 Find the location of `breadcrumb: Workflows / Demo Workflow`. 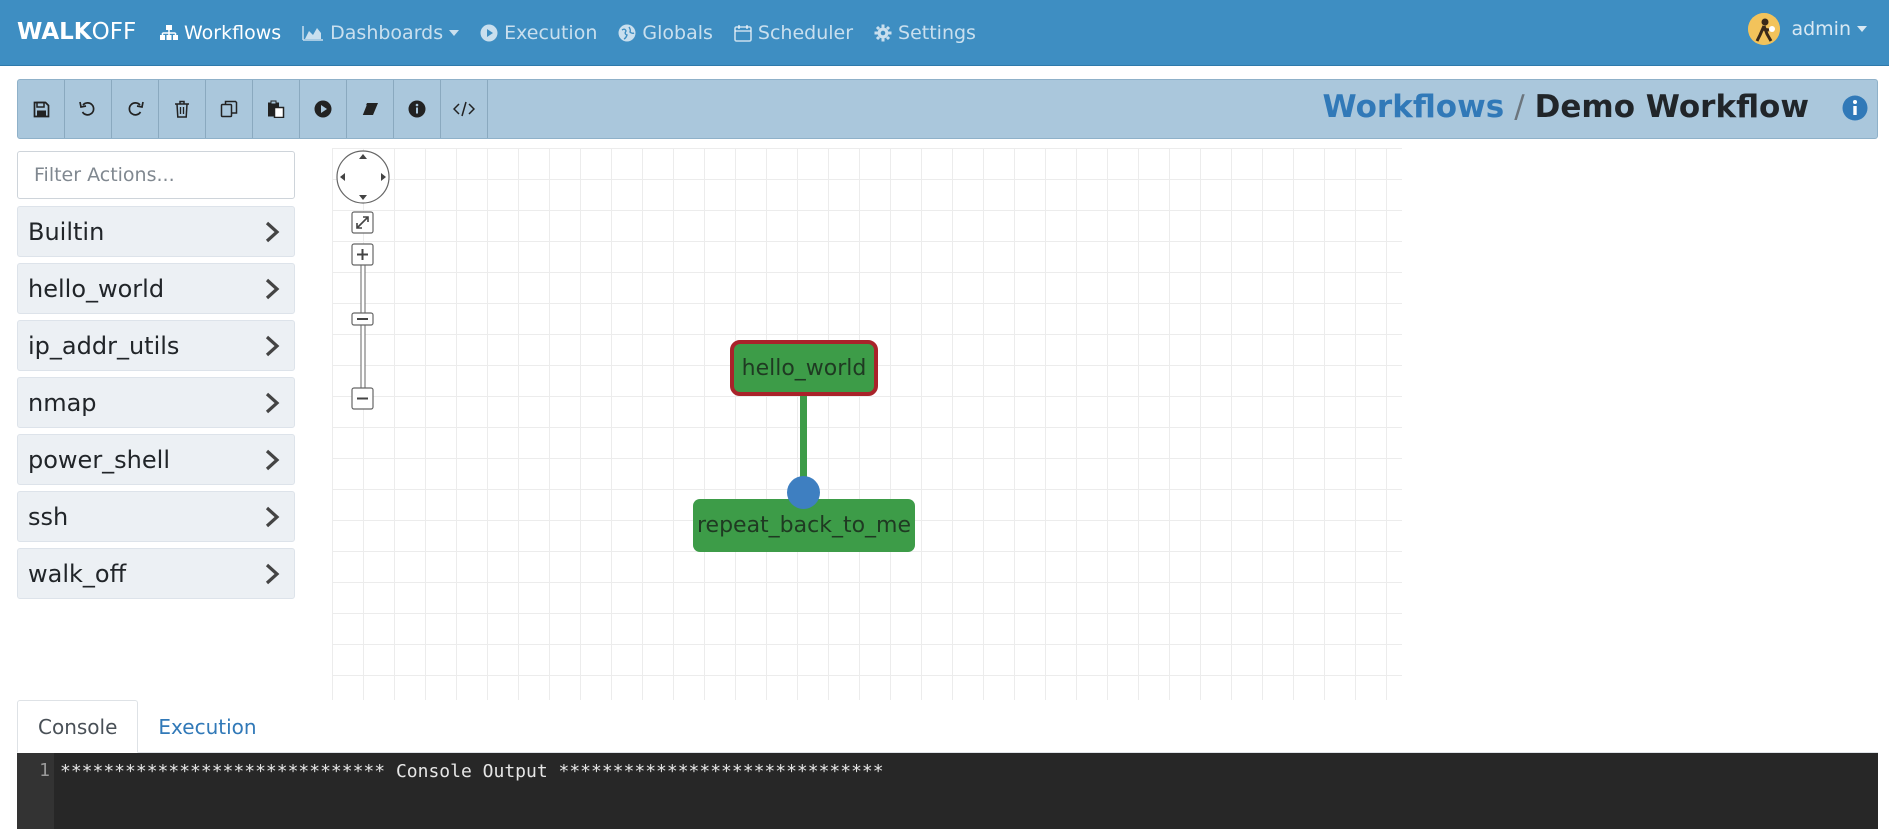

breadcrumb: Workflows / Demo Workflow is located at coordinates (1584, 107).